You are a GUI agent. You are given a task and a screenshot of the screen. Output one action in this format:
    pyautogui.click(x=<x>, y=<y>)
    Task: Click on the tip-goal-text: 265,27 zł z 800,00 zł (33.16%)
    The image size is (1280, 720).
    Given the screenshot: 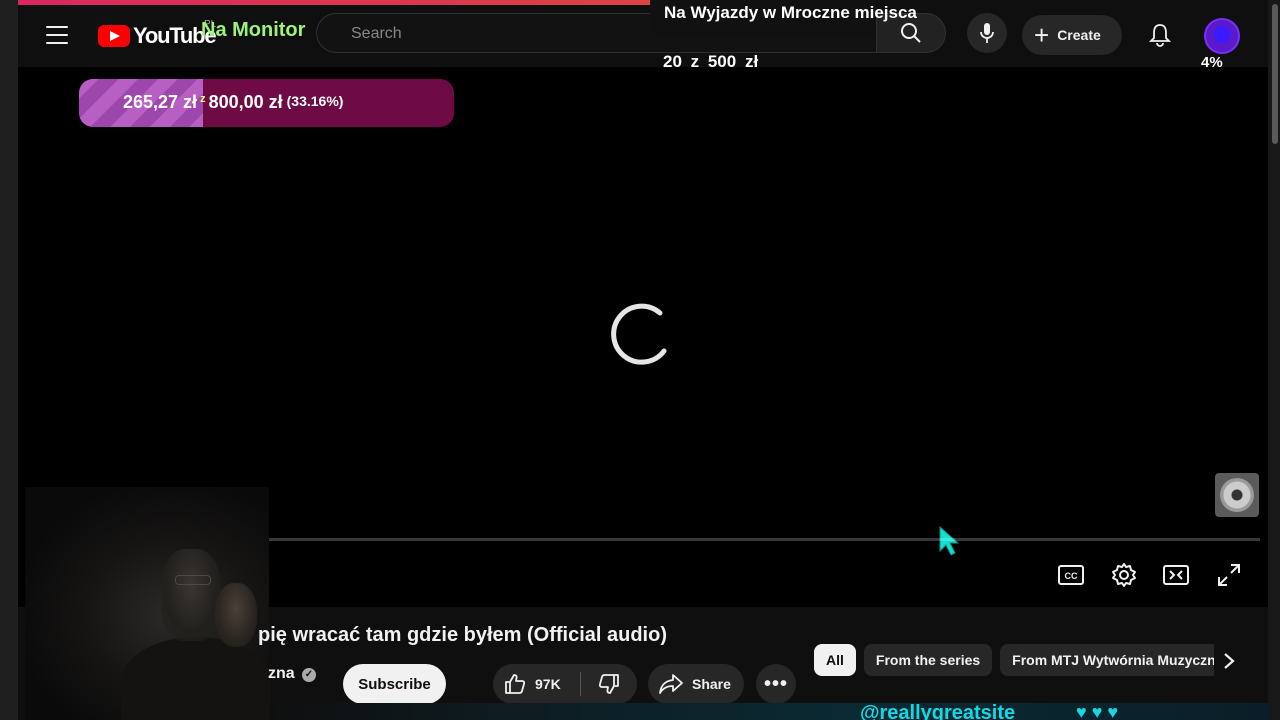 What is the action you would take?
    pyautogui.click(x=233, y=102)
    